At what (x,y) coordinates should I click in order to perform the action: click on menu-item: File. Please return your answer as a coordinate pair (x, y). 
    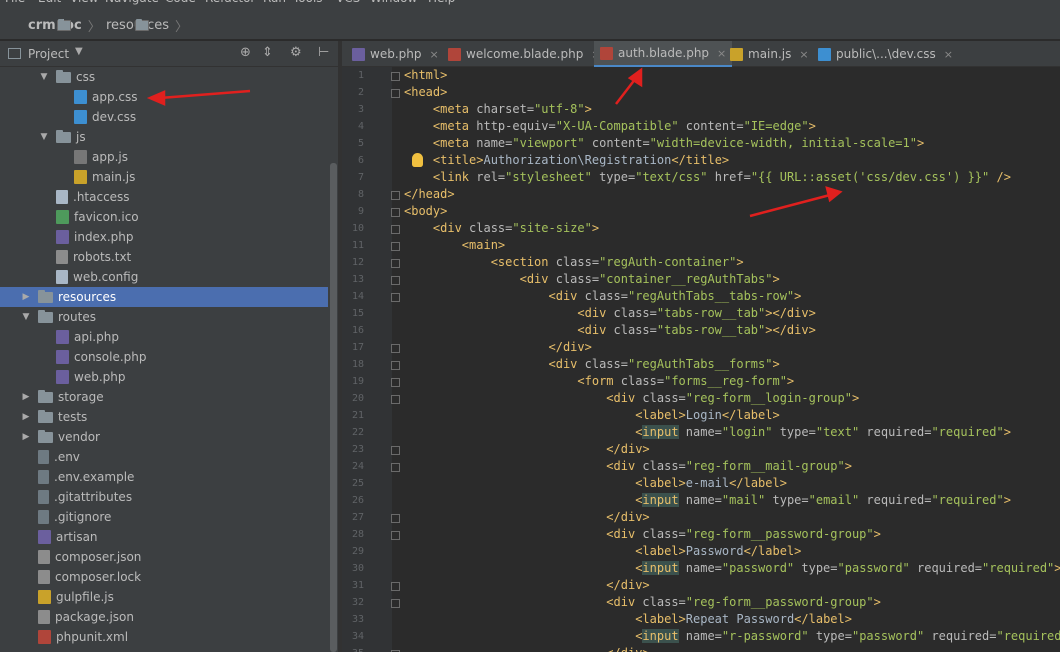
    Looking at the image, I should click on (15, 2).